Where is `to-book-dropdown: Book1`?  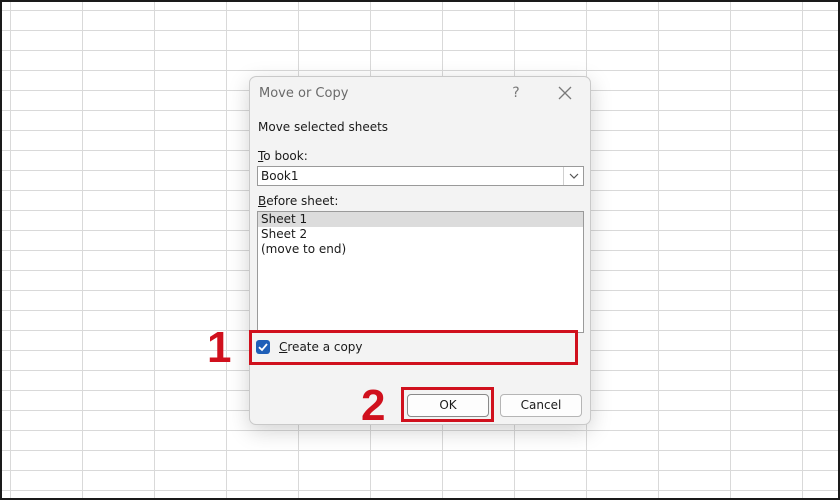
to-book-dropdown: Book1 is located at coordinates (420, 176).